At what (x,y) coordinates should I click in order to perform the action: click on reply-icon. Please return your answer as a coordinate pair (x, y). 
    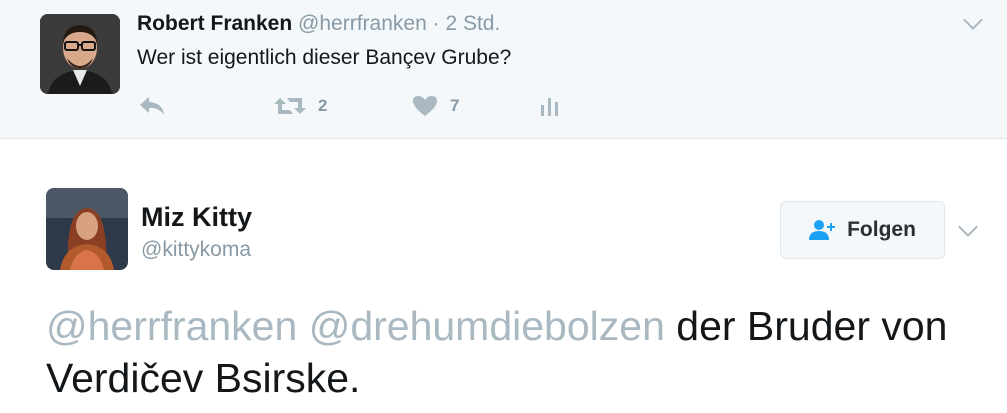
    Looking at the image, I should click on (152, 106).